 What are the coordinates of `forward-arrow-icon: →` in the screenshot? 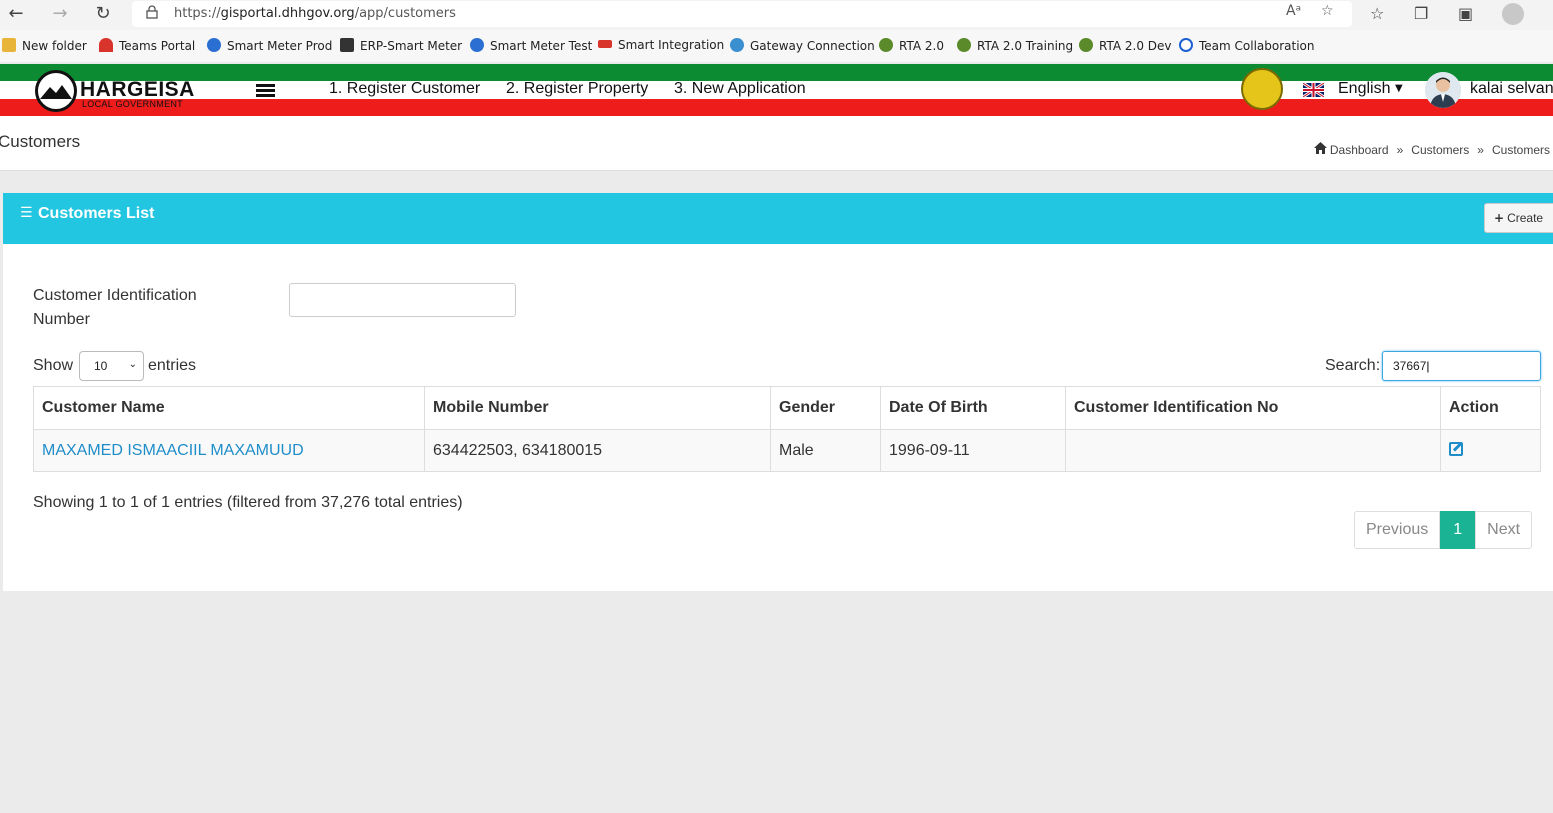 It's located at (60, 14).